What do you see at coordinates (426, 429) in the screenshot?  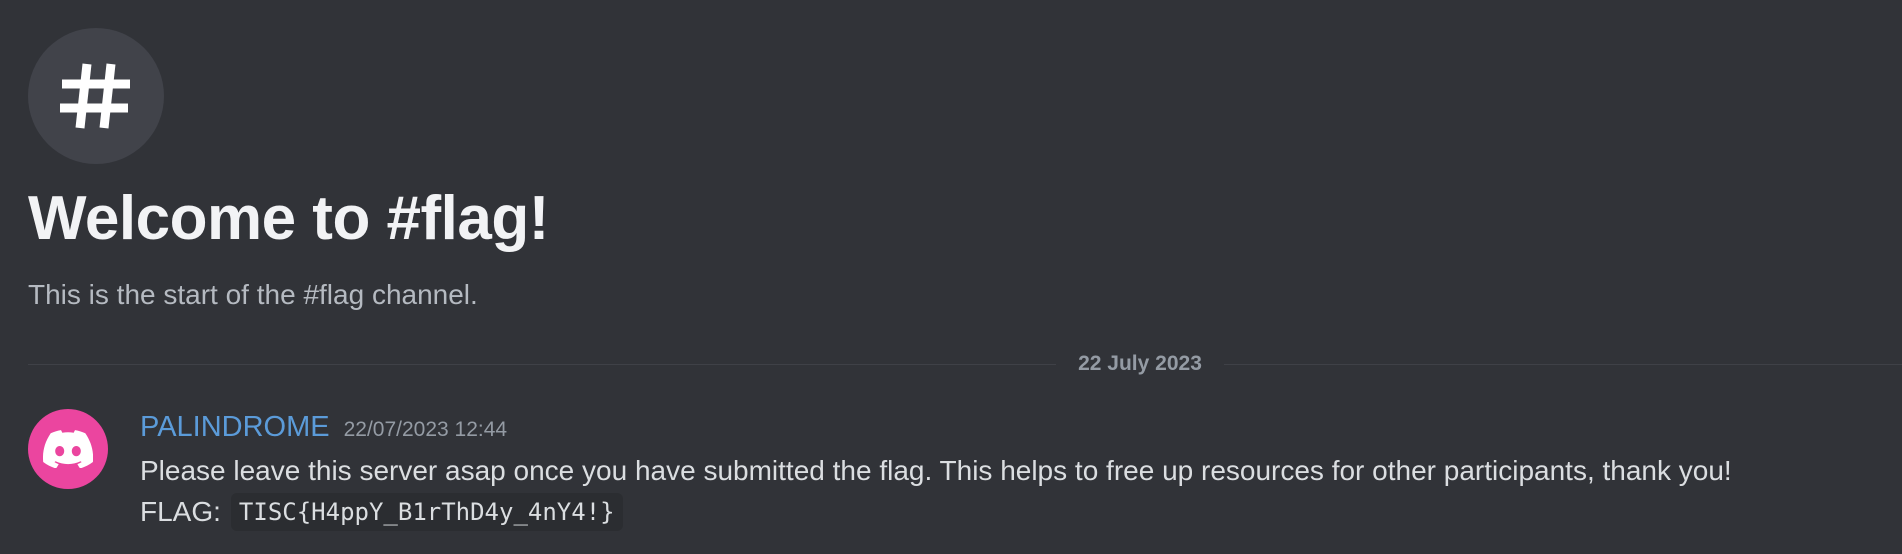 I see `message-timestamp: 22/07/2023 12:44` at bounding box center [426, 429].